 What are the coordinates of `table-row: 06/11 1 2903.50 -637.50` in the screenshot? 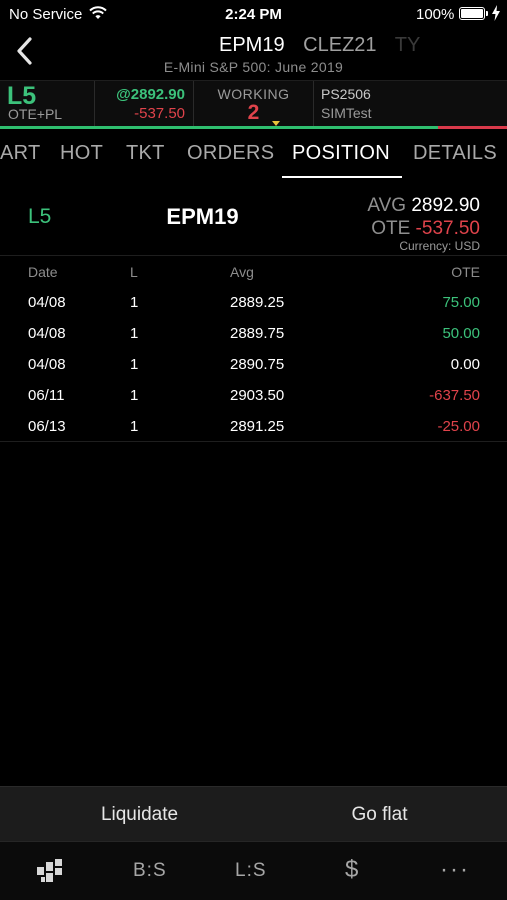 It's located at (253, 394).